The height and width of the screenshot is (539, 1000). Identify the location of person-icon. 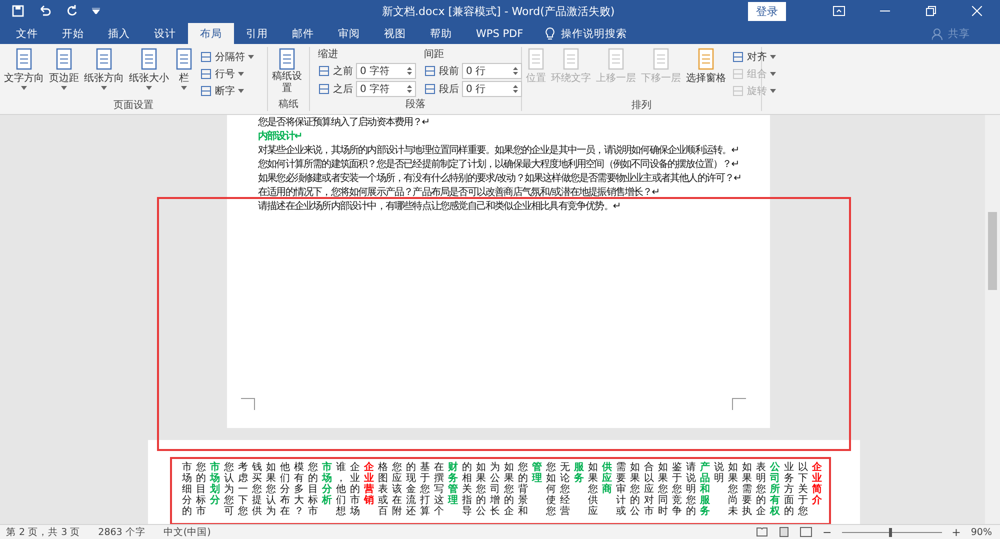
(938, 34).